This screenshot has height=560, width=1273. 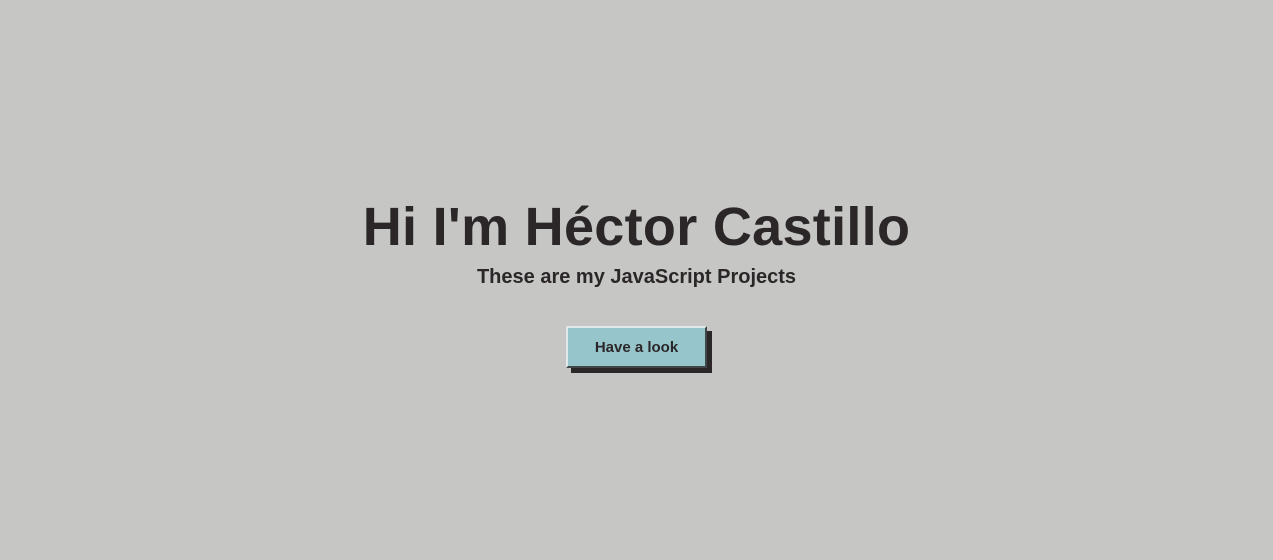 What do you see at coordinates (636, 227) in the screenshot?
I see `page-title: Hi I'm Héctor Castillo` at bounding box center [636, 227].